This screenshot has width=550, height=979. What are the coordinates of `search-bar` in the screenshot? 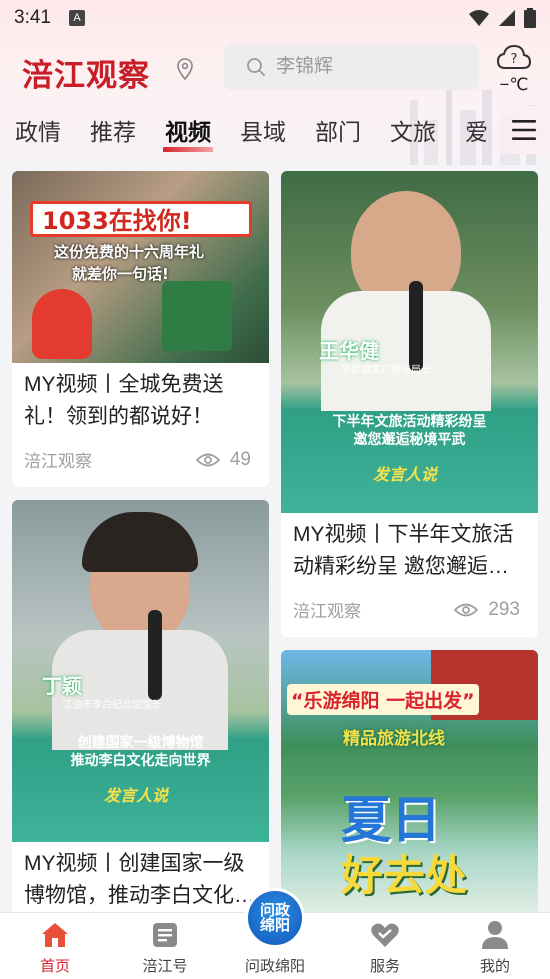 It's located at (351, 67).